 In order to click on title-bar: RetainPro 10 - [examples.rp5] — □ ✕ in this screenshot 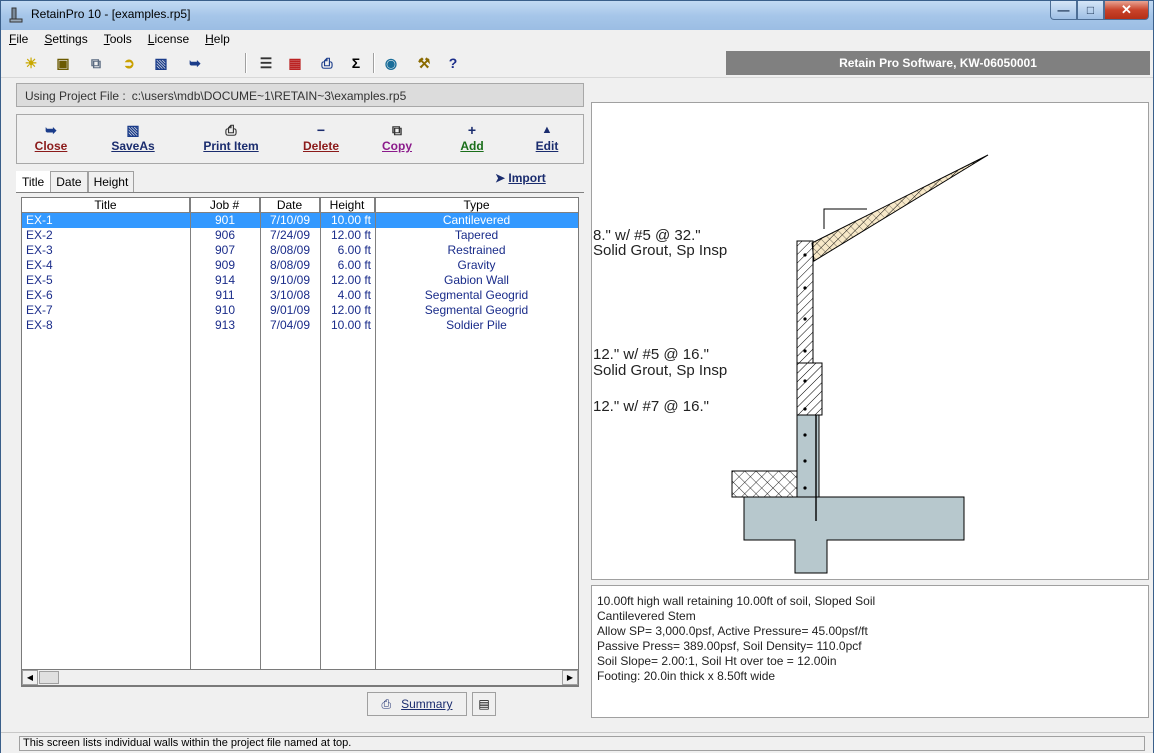, I will do `click(577, 16)`.